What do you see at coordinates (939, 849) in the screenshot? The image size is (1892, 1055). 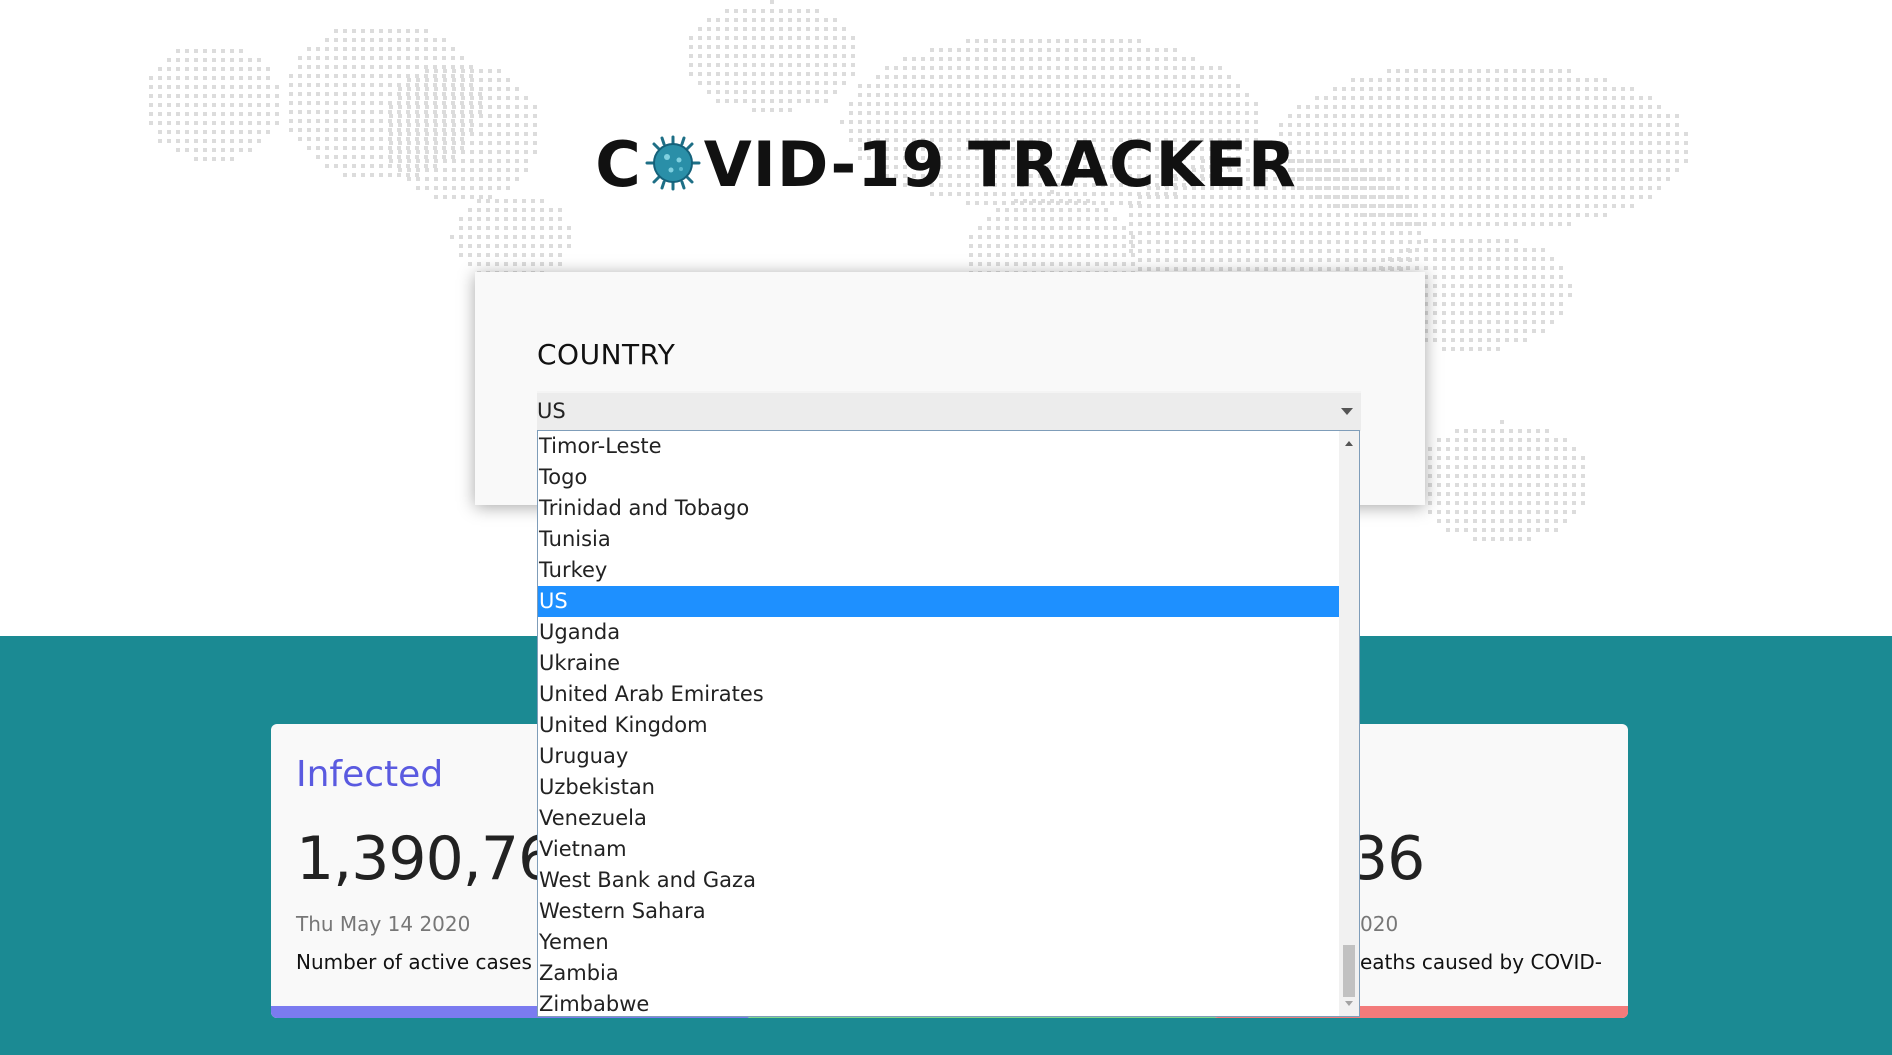 I see `country-option: Vietnam` at bounding box center [939, 849].